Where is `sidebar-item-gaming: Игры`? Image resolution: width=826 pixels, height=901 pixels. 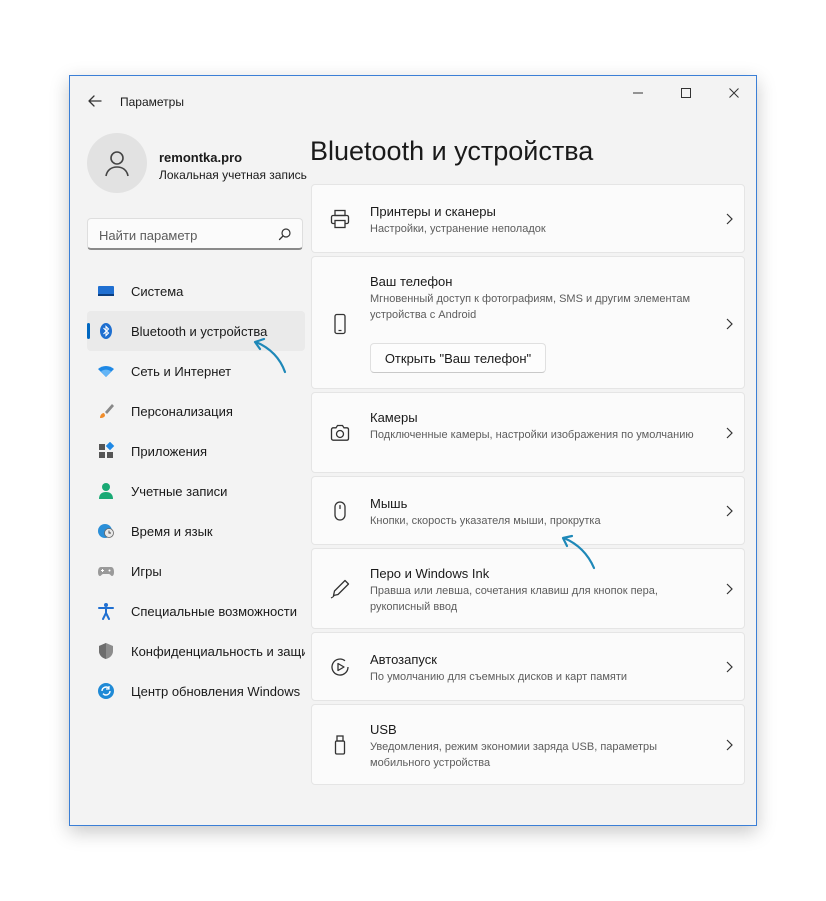 sidebar-item-gaming: Игры is located at coordinates (196, 571).